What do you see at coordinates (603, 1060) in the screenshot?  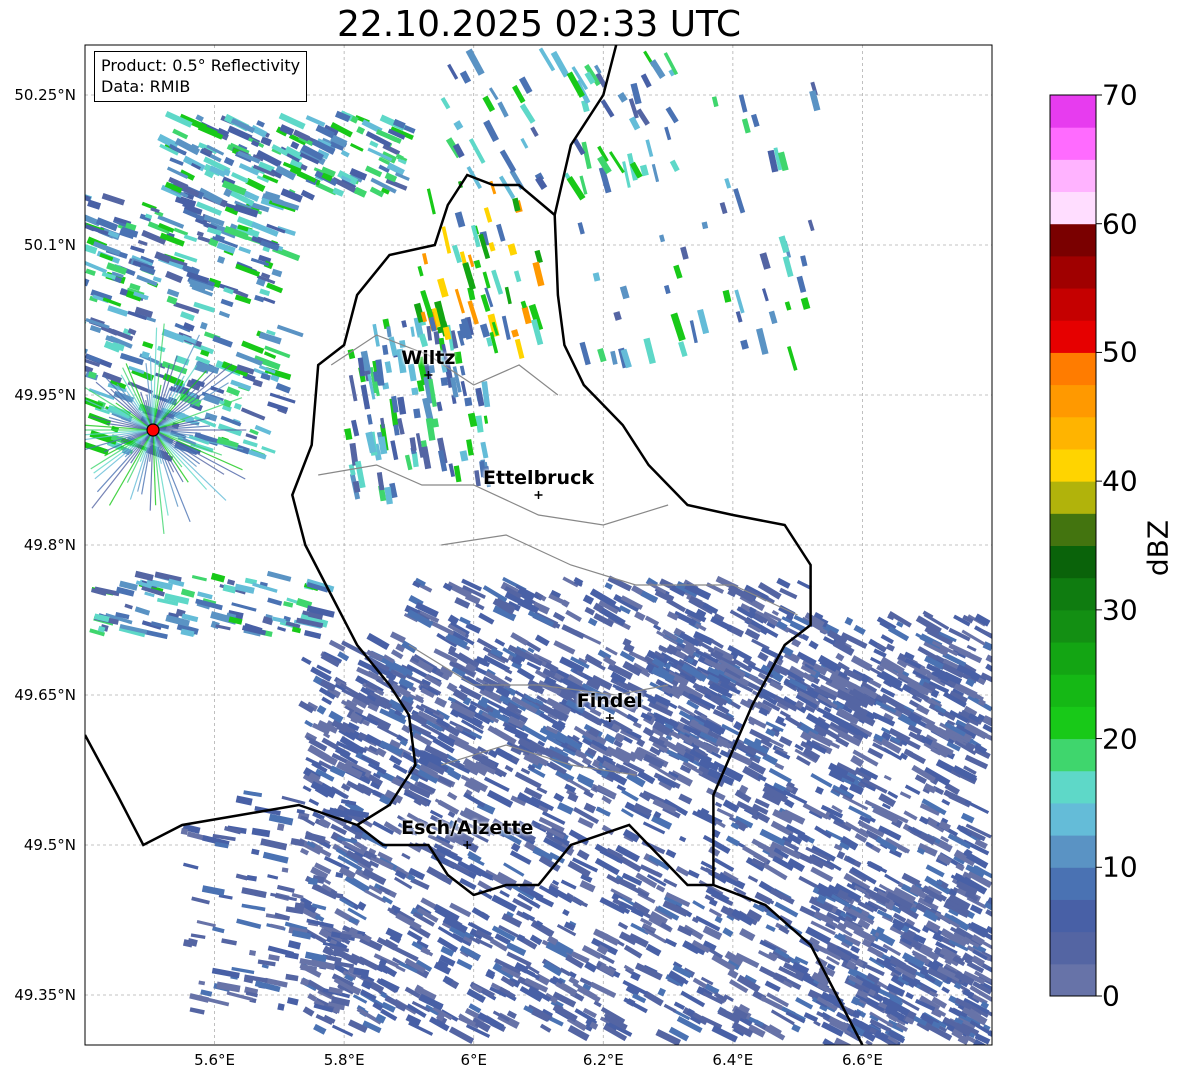 I see `x-tick-label: 6.2°E` at bounding box center [603, 1060].